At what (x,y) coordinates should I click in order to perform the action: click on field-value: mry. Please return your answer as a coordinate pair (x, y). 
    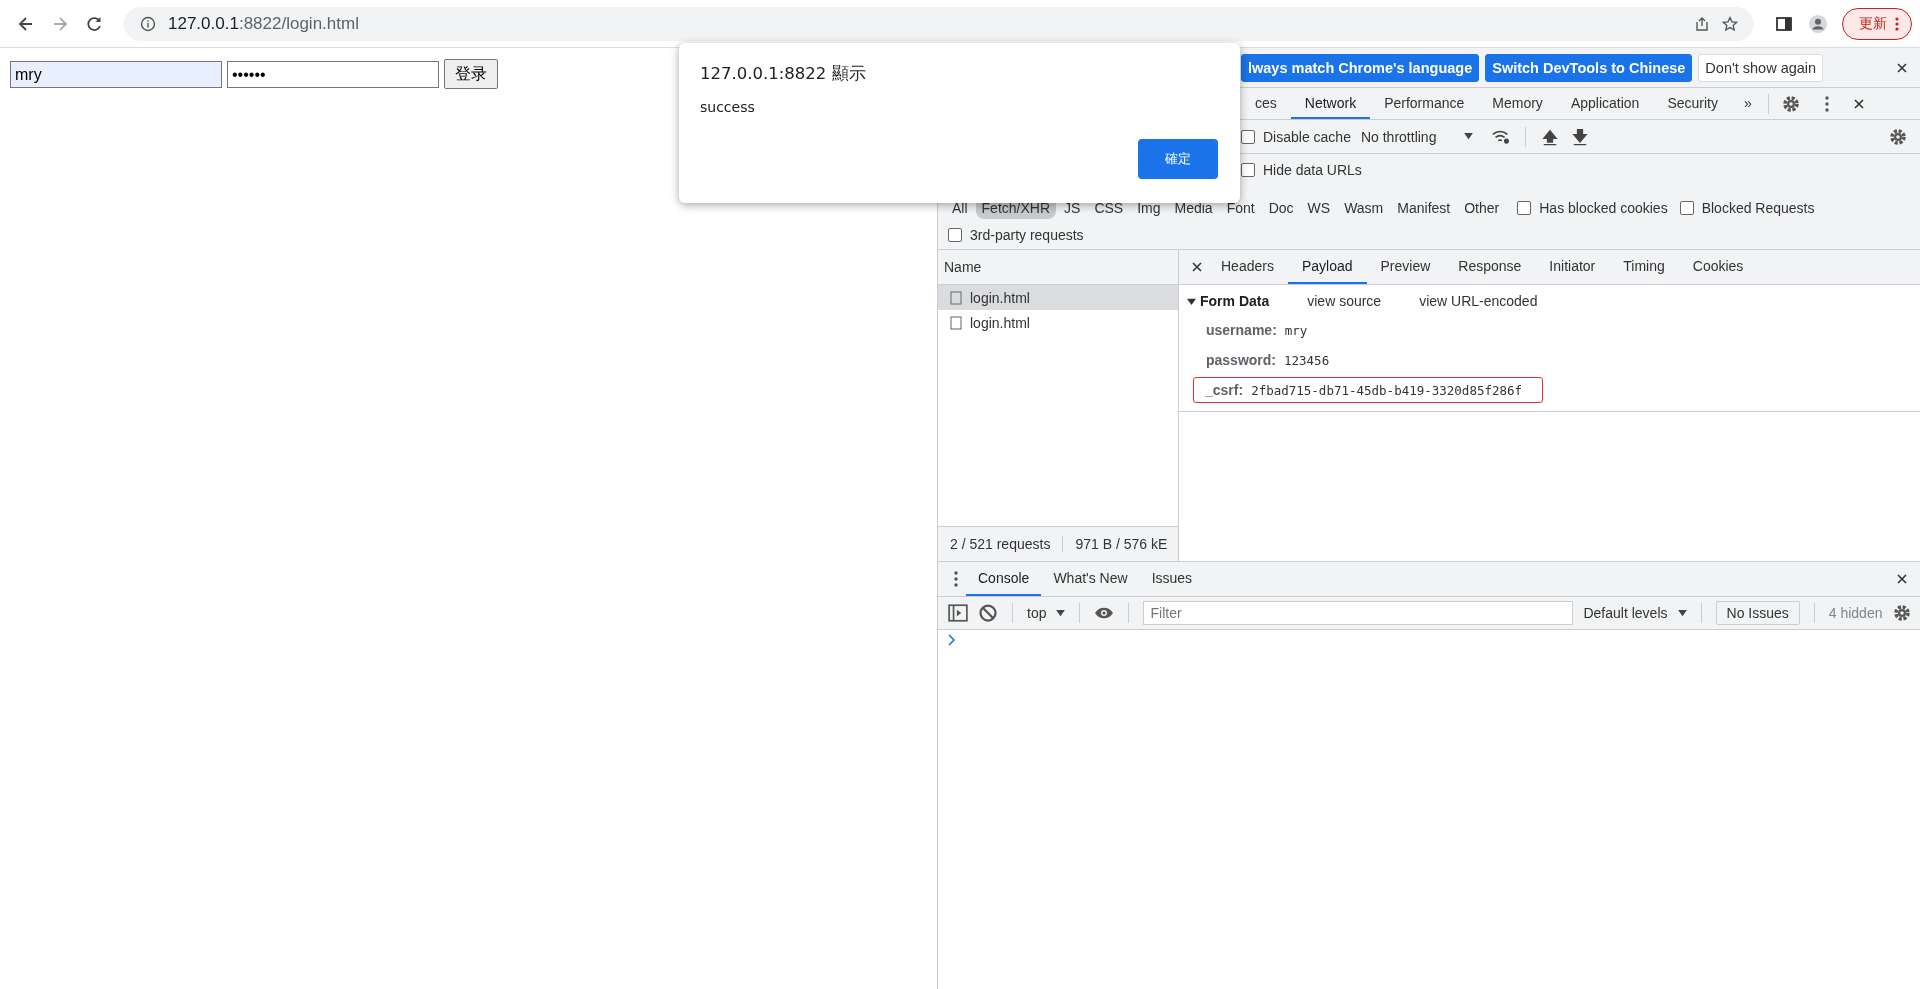
    Looking at the image, I should click on (1296, 330).